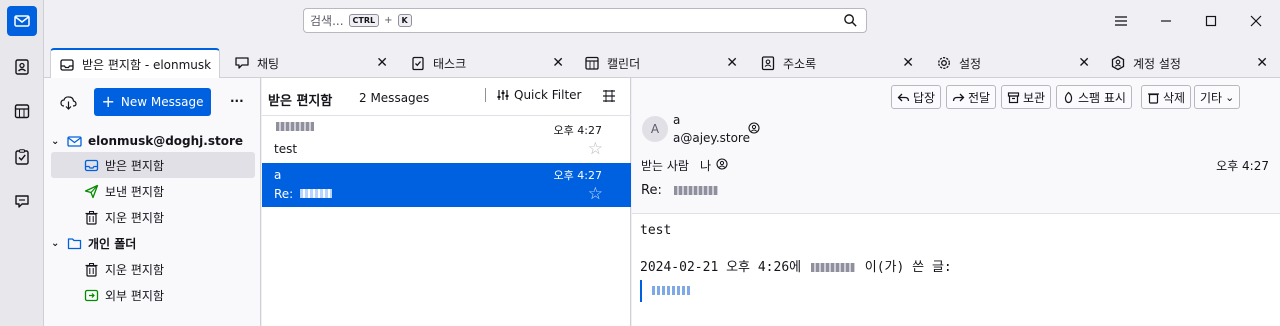  What do you see at coordinates (486, 63) in the screenshot?
I see `tab-tasks: 태스크 ✕` at bounding box center [486, 63].